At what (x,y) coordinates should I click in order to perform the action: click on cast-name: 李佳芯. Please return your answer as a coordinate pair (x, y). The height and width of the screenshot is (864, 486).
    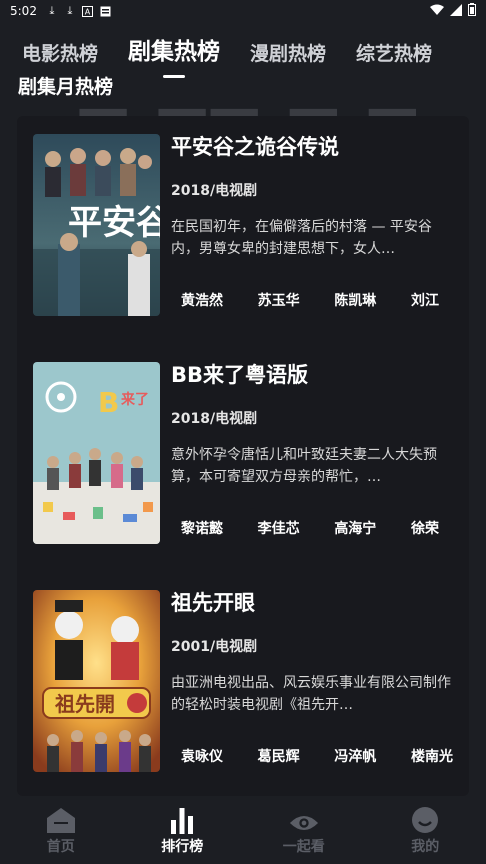
    Looking at the image, I should click on (278, 529).